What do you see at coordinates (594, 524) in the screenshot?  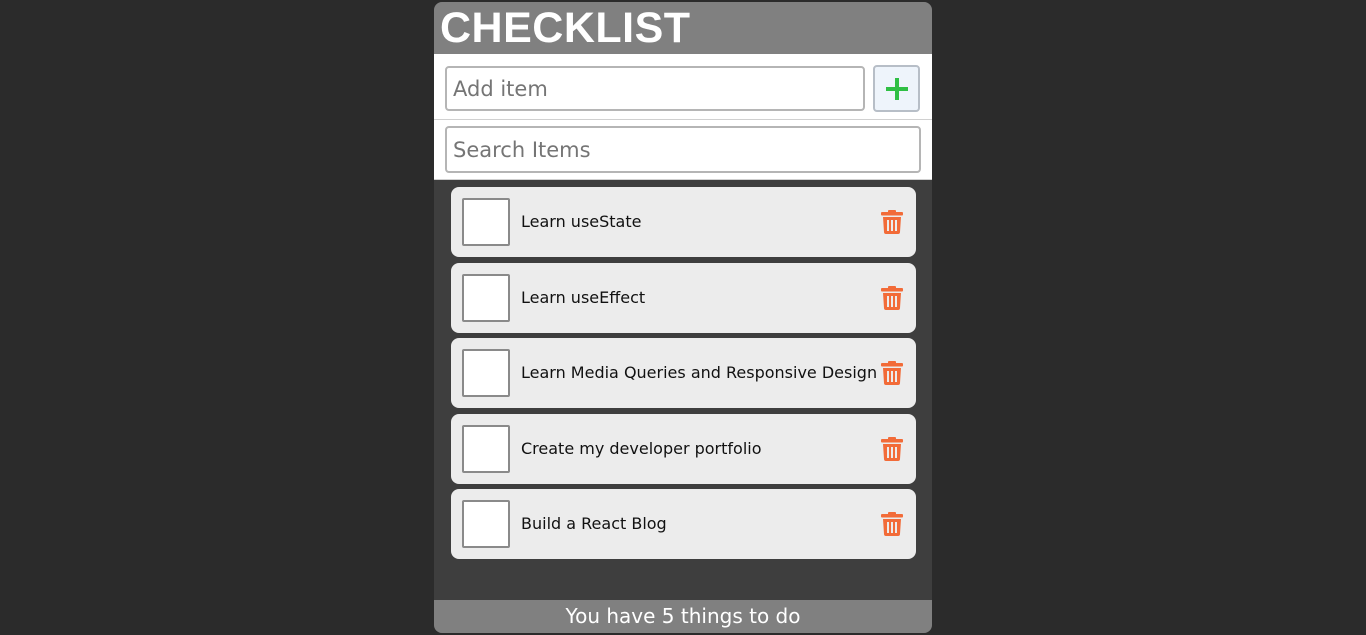 I see `item-label: Build a React Blog` at bounding box center [594, 524].